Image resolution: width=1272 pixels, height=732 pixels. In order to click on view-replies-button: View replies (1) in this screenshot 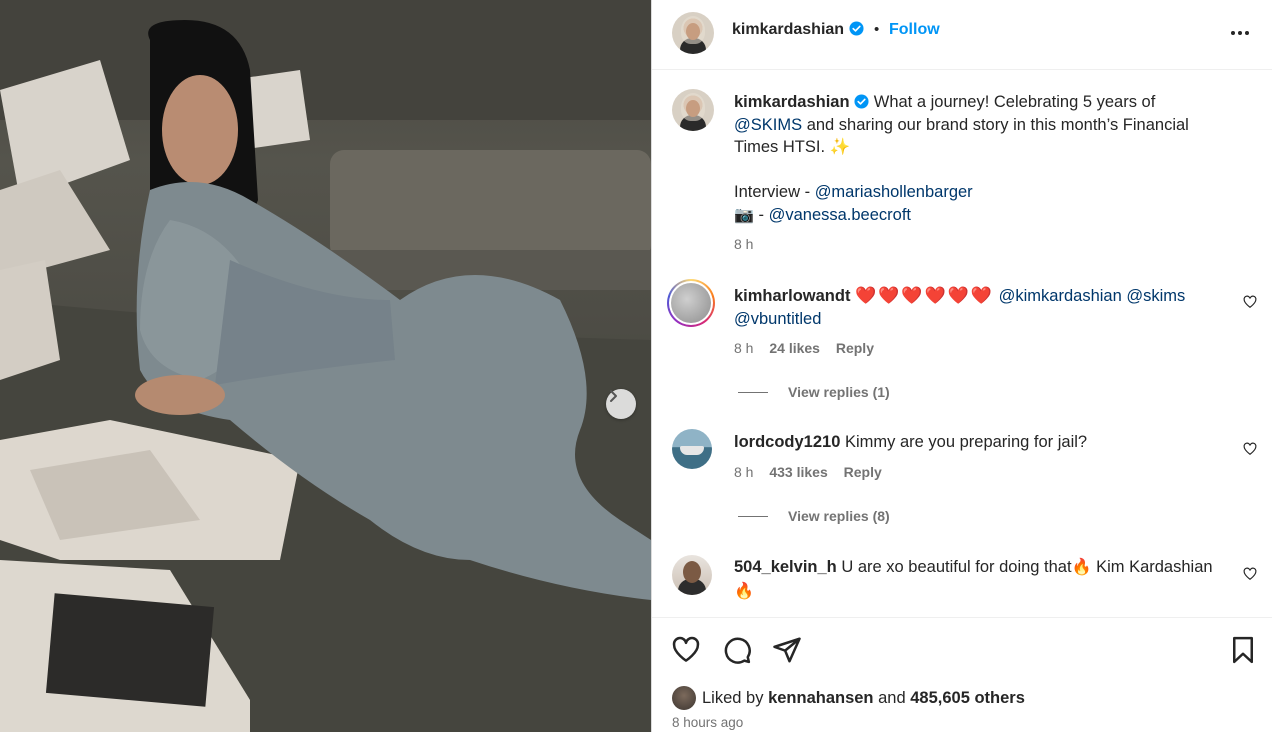, I will do `click(814, 392)`.